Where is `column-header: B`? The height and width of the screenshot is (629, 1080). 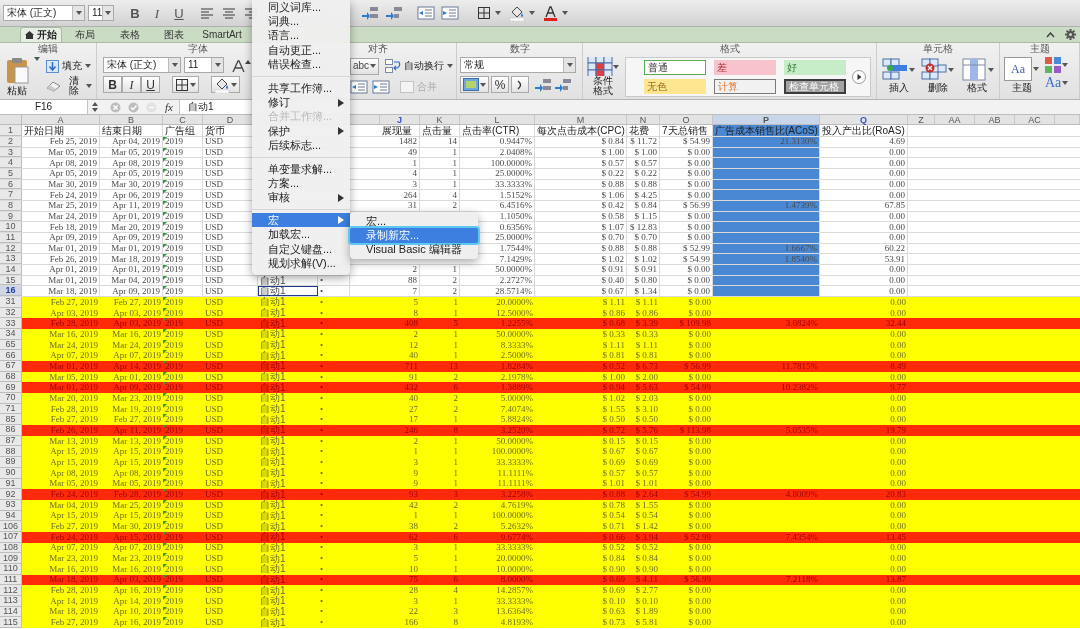 column-header: B is located at coordinates (131, 119).